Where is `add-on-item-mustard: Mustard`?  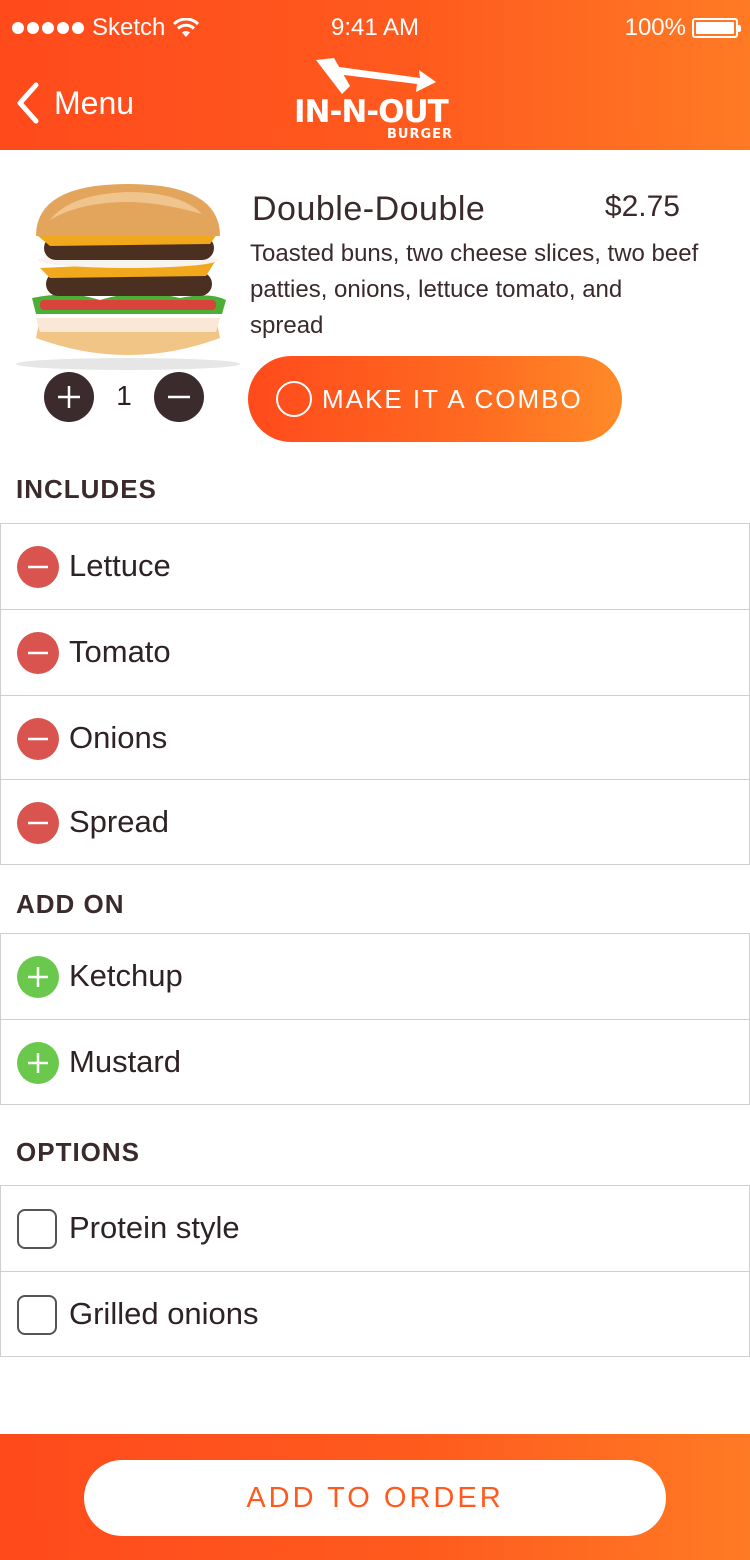
add-on-item-mustard: Mustard is located at coordinates (375, 1062).